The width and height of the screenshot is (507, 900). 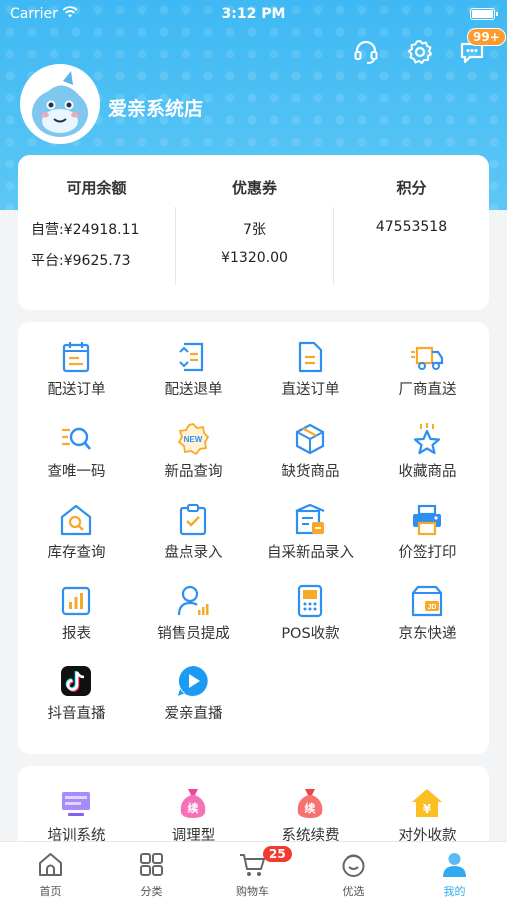 I want to click on svg-text: JD, so click(x=432, y=607).